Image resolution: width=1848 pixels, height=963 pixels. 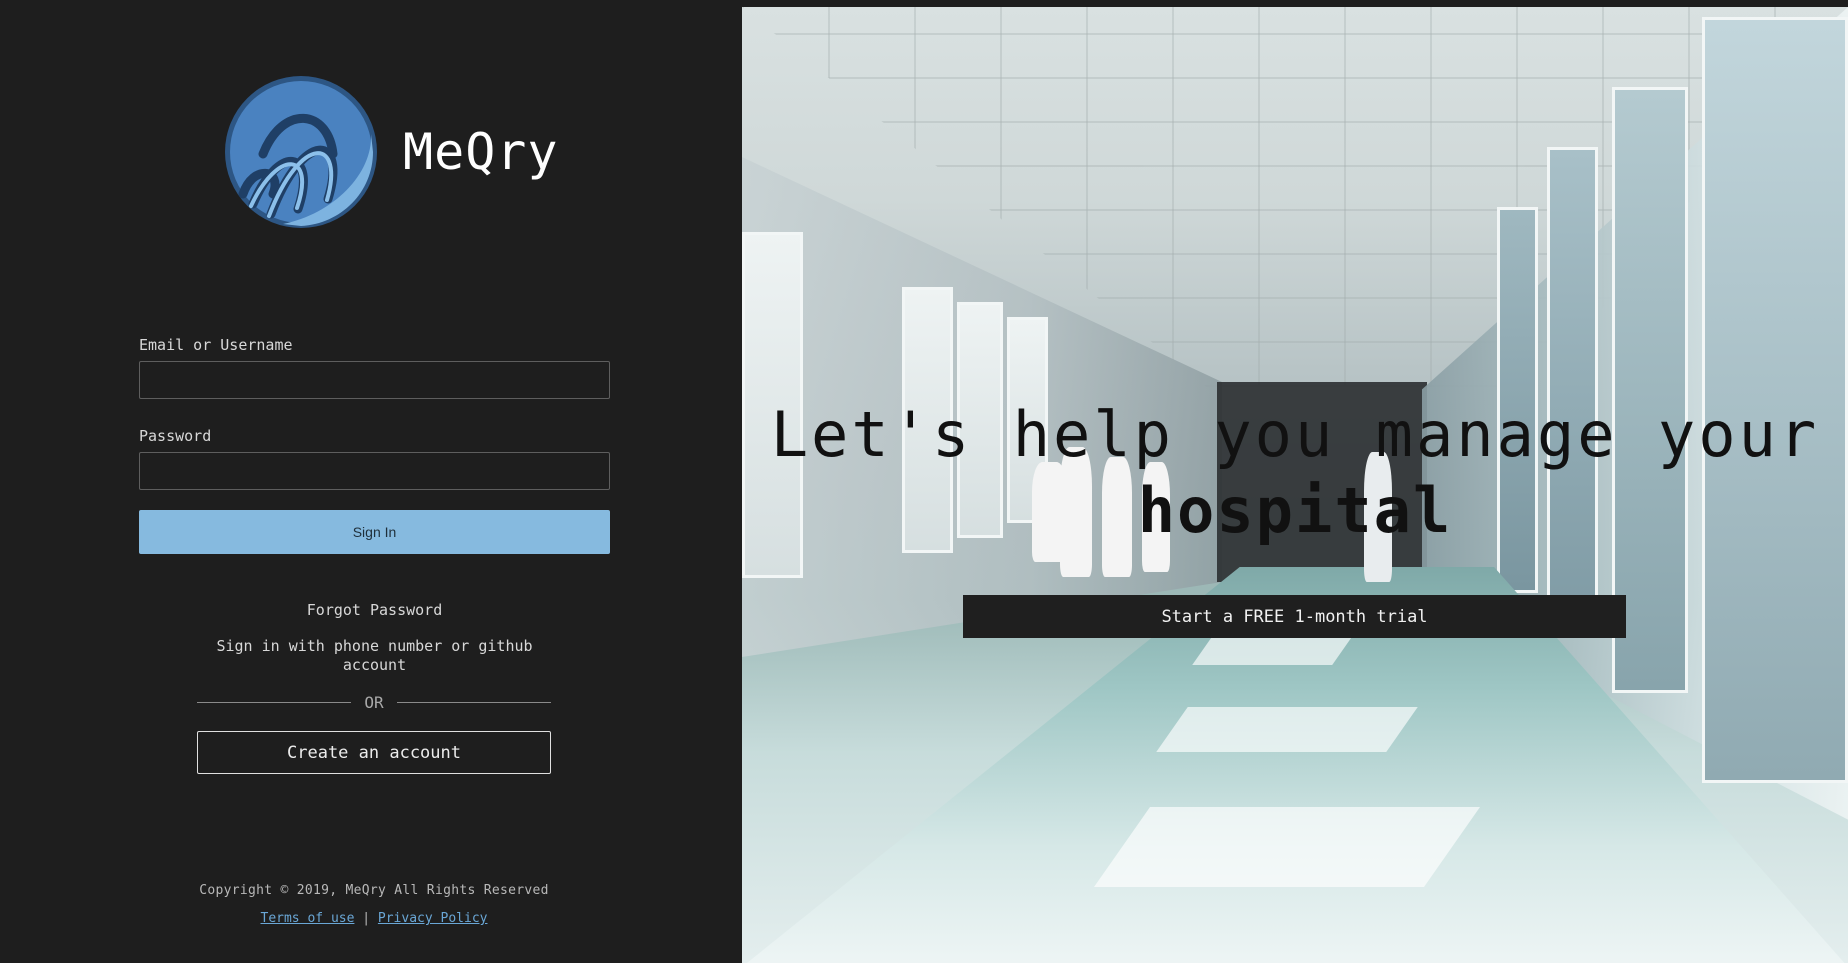 I want to click on privacy-policy-link: Privacy Policy, so click(x=433, y=918).